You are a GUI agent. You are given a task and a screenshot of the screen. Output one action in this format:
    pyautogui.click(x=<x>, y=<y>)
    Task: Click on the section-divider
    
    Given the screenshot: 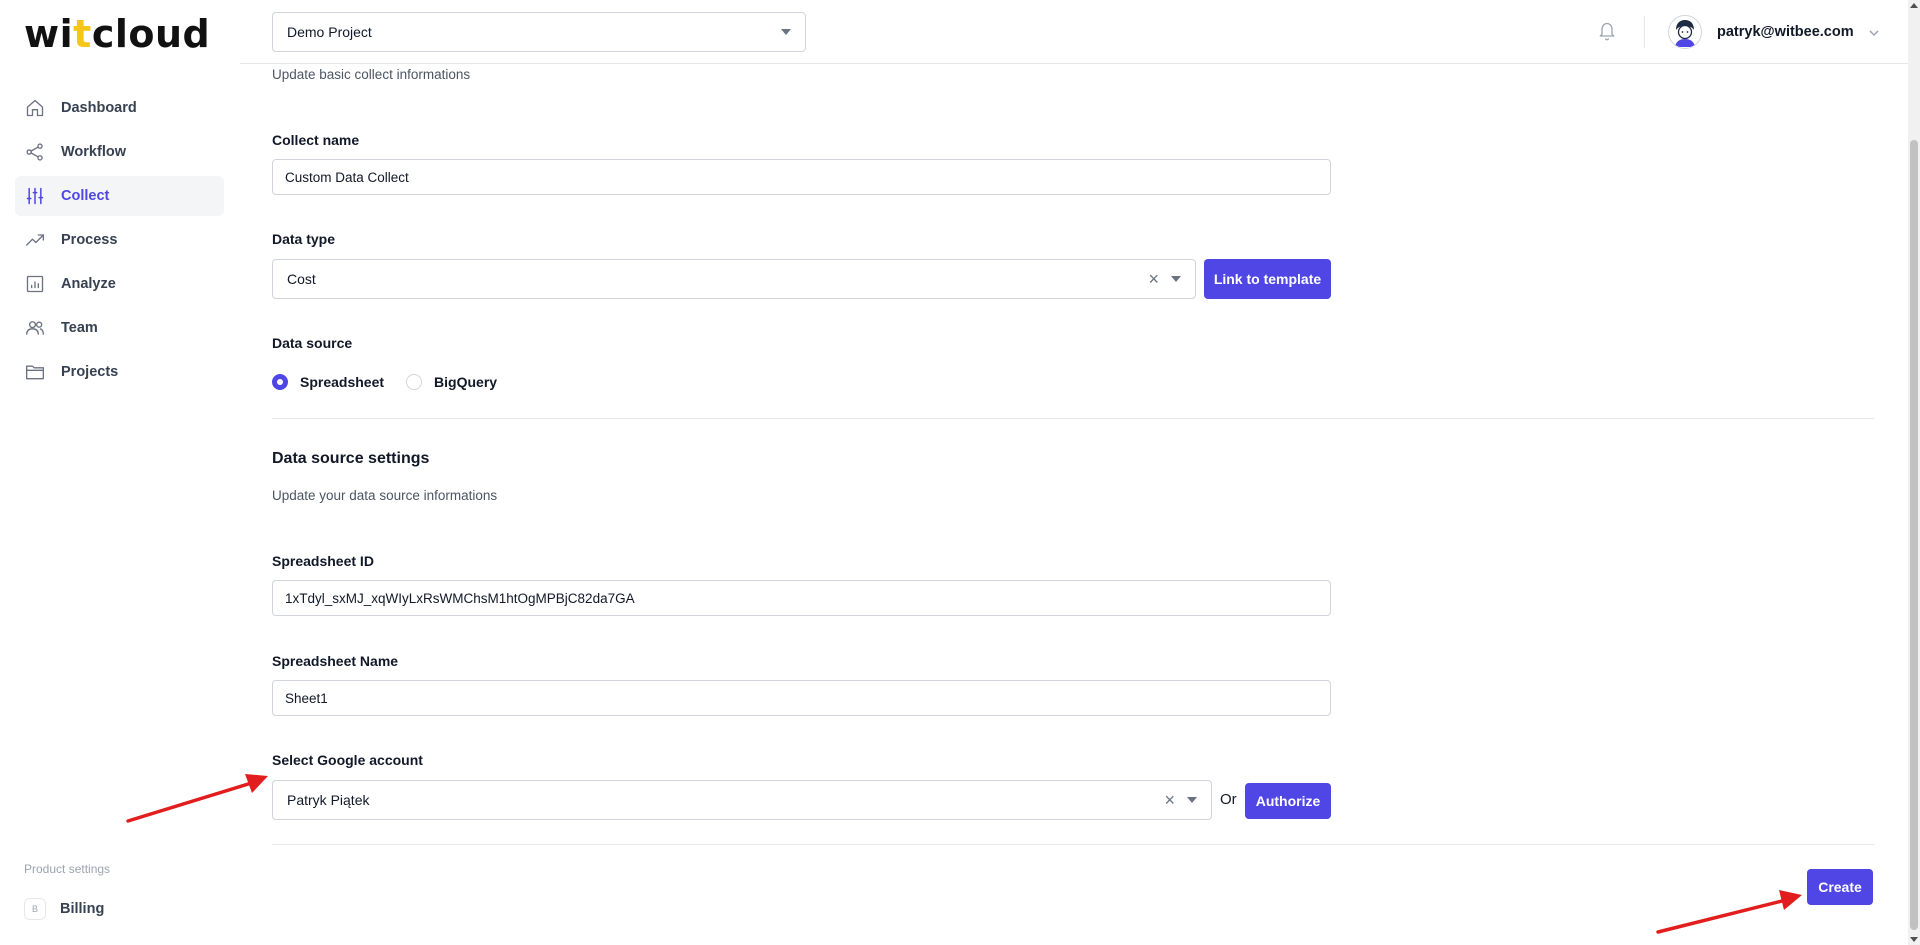 What is the action you would take?
    pyautogui.click(x=1073, y=418)
    